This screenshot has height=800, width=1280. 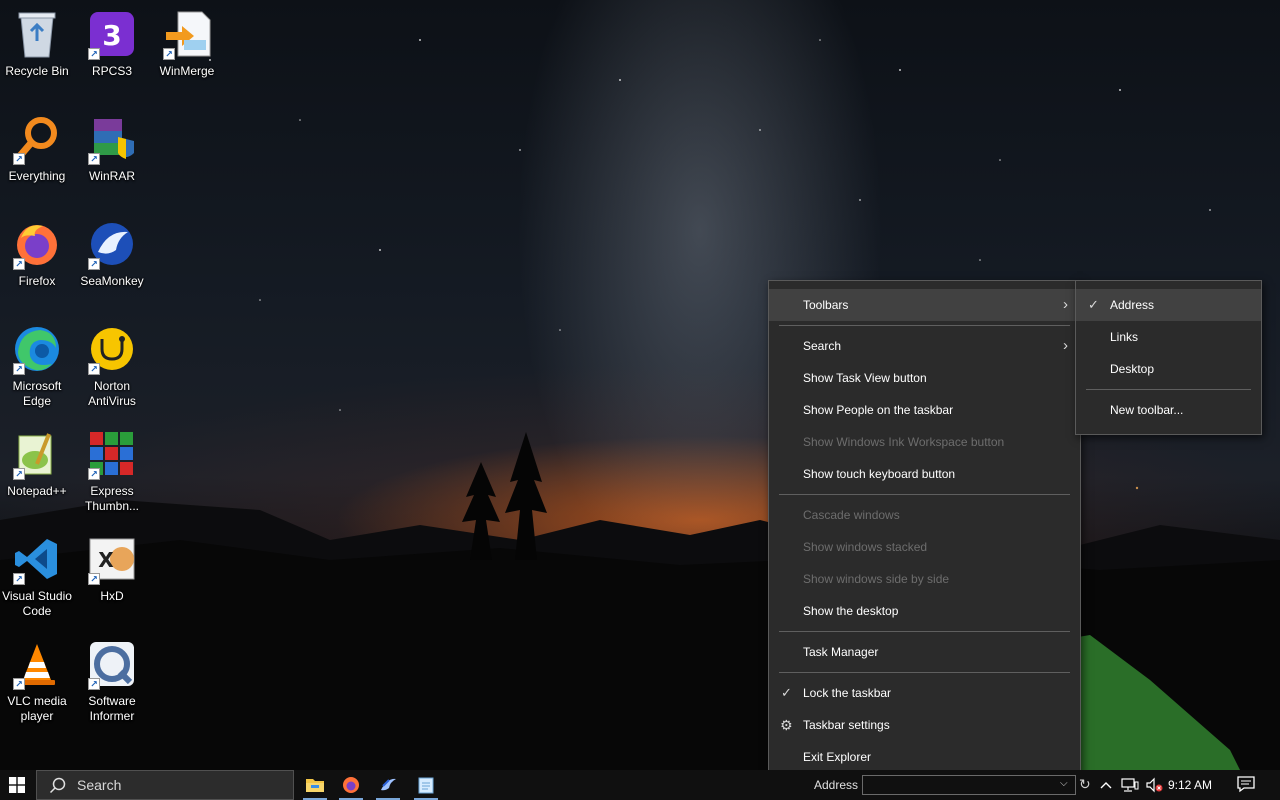 I want to click on desktop-icon-seamonkey: ↗ SeaMonkey, so click(x=112, y=260).